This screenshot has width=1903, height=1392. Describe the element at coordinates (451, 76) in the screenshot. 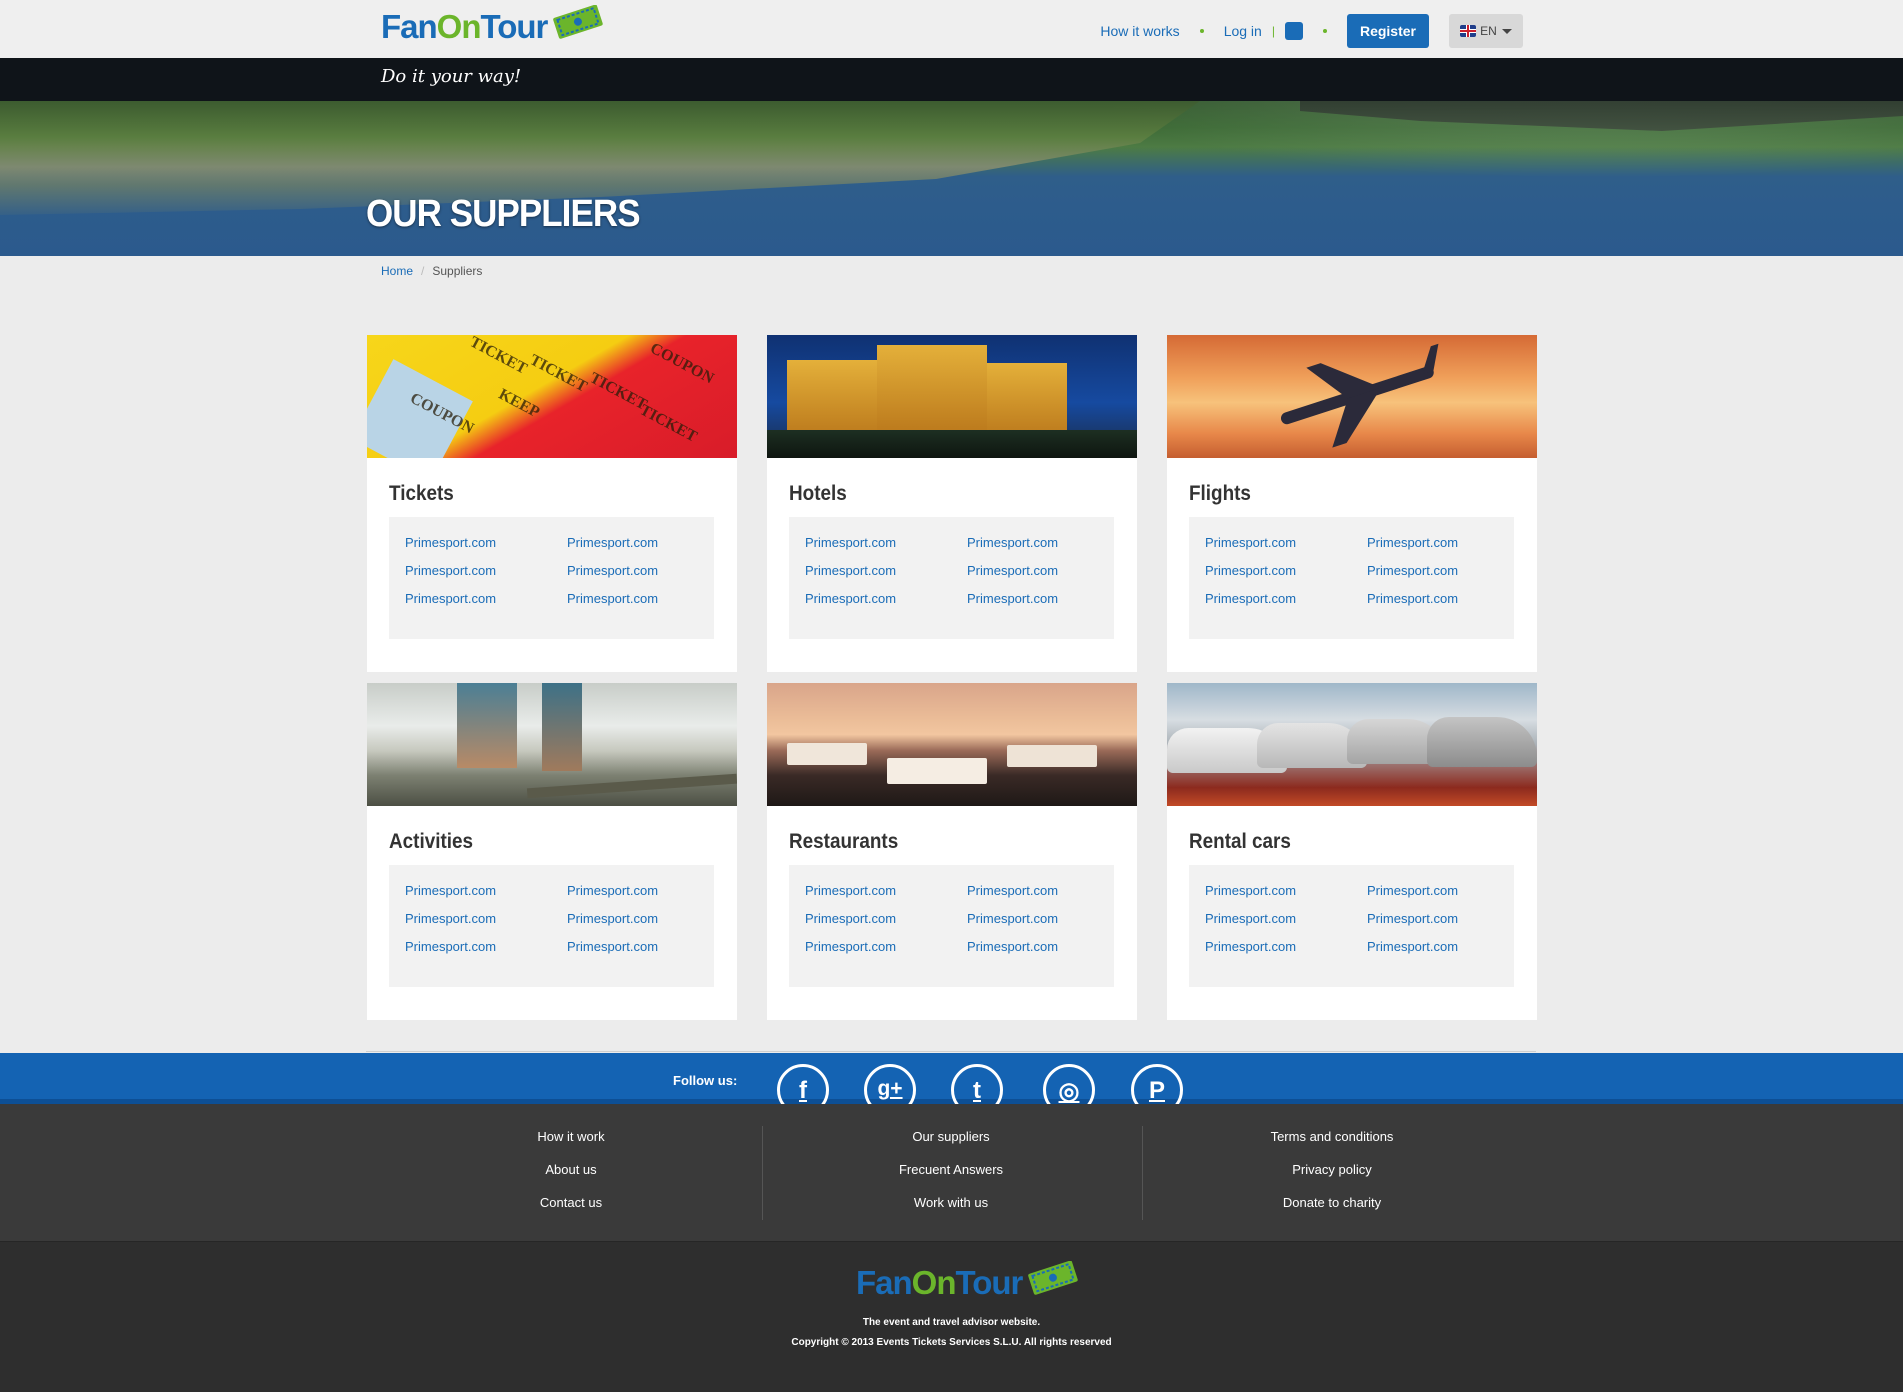

I see `brand-tagline: Do it your way!` at that location.